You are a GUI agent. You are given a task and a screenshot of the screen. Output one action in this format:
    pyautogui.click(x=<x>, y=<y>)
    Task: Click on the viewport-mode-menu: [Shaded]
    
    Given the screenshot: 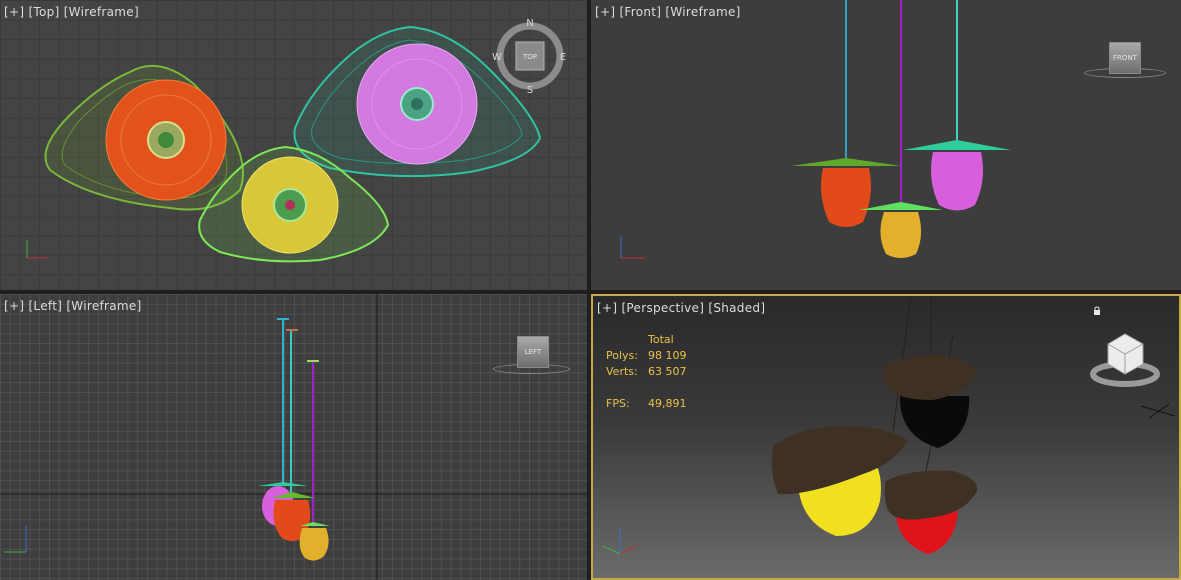 What is the action you would take?
    pyautogui.click(x=736, y=308)
    